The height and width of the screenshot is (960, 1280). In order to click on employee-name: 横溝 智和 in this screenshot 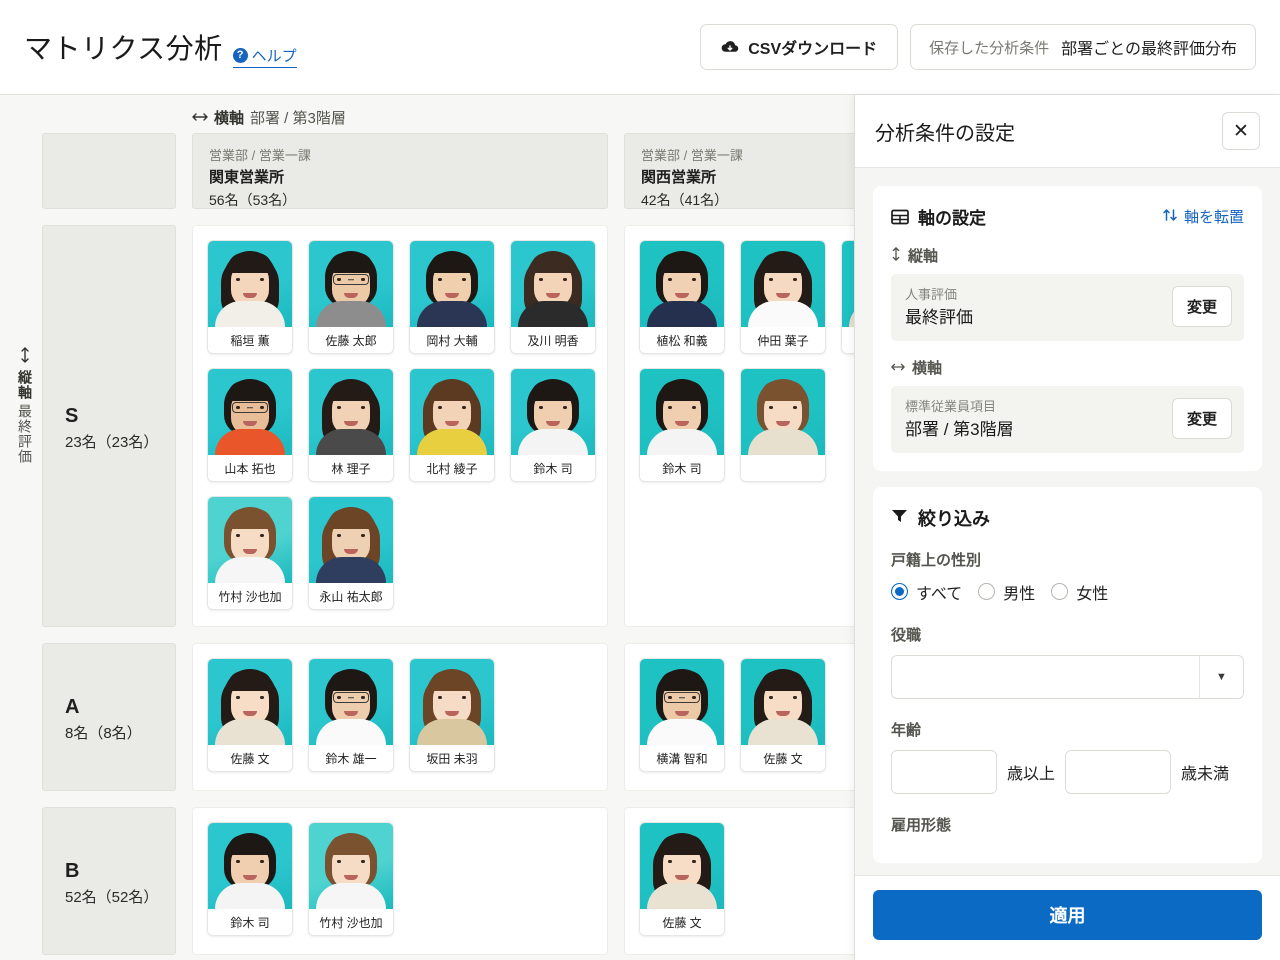, I will do `click(682, 758)`.